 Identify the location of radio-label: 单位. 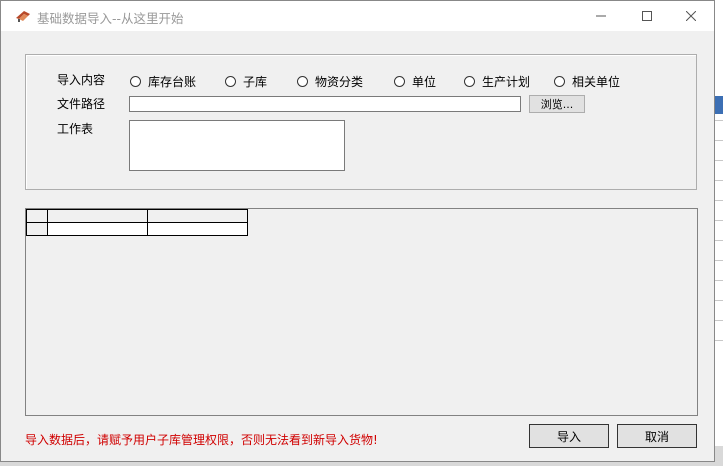
(424, 82).